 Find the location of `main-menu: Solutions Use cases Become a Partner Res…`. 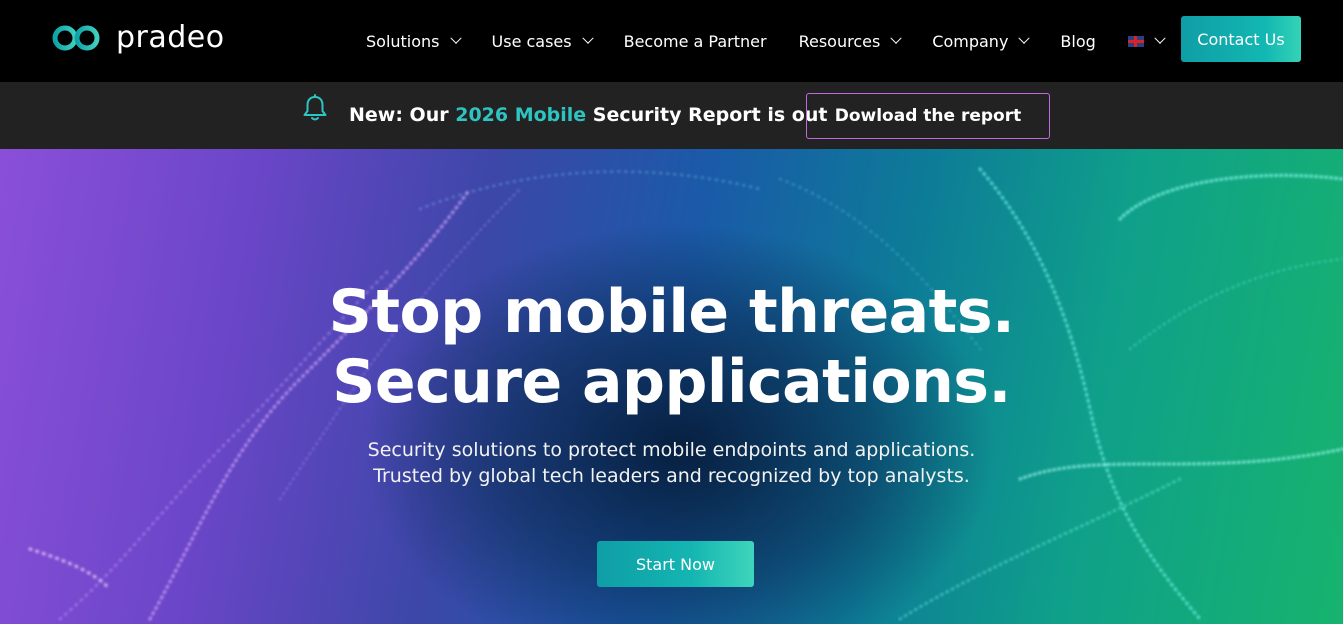

main-menu: Solutions Use cases Become a Partner Res… is located at coordinates (781, 41).